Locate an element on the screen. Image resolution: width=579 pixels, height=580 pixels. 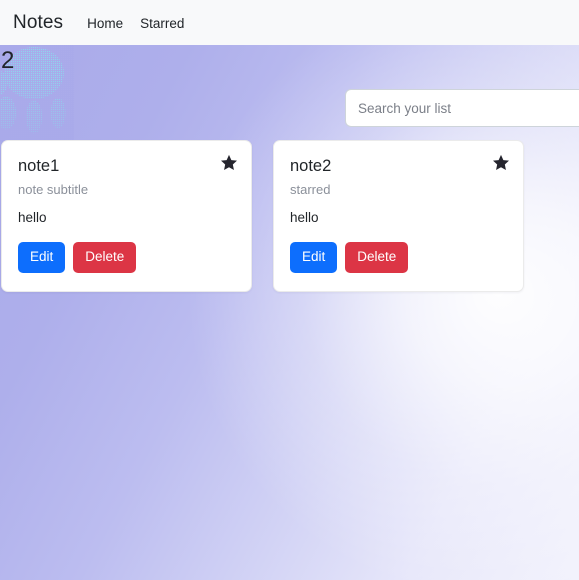
note-subtitle: note subtitle is located at coordinates (53, 190).